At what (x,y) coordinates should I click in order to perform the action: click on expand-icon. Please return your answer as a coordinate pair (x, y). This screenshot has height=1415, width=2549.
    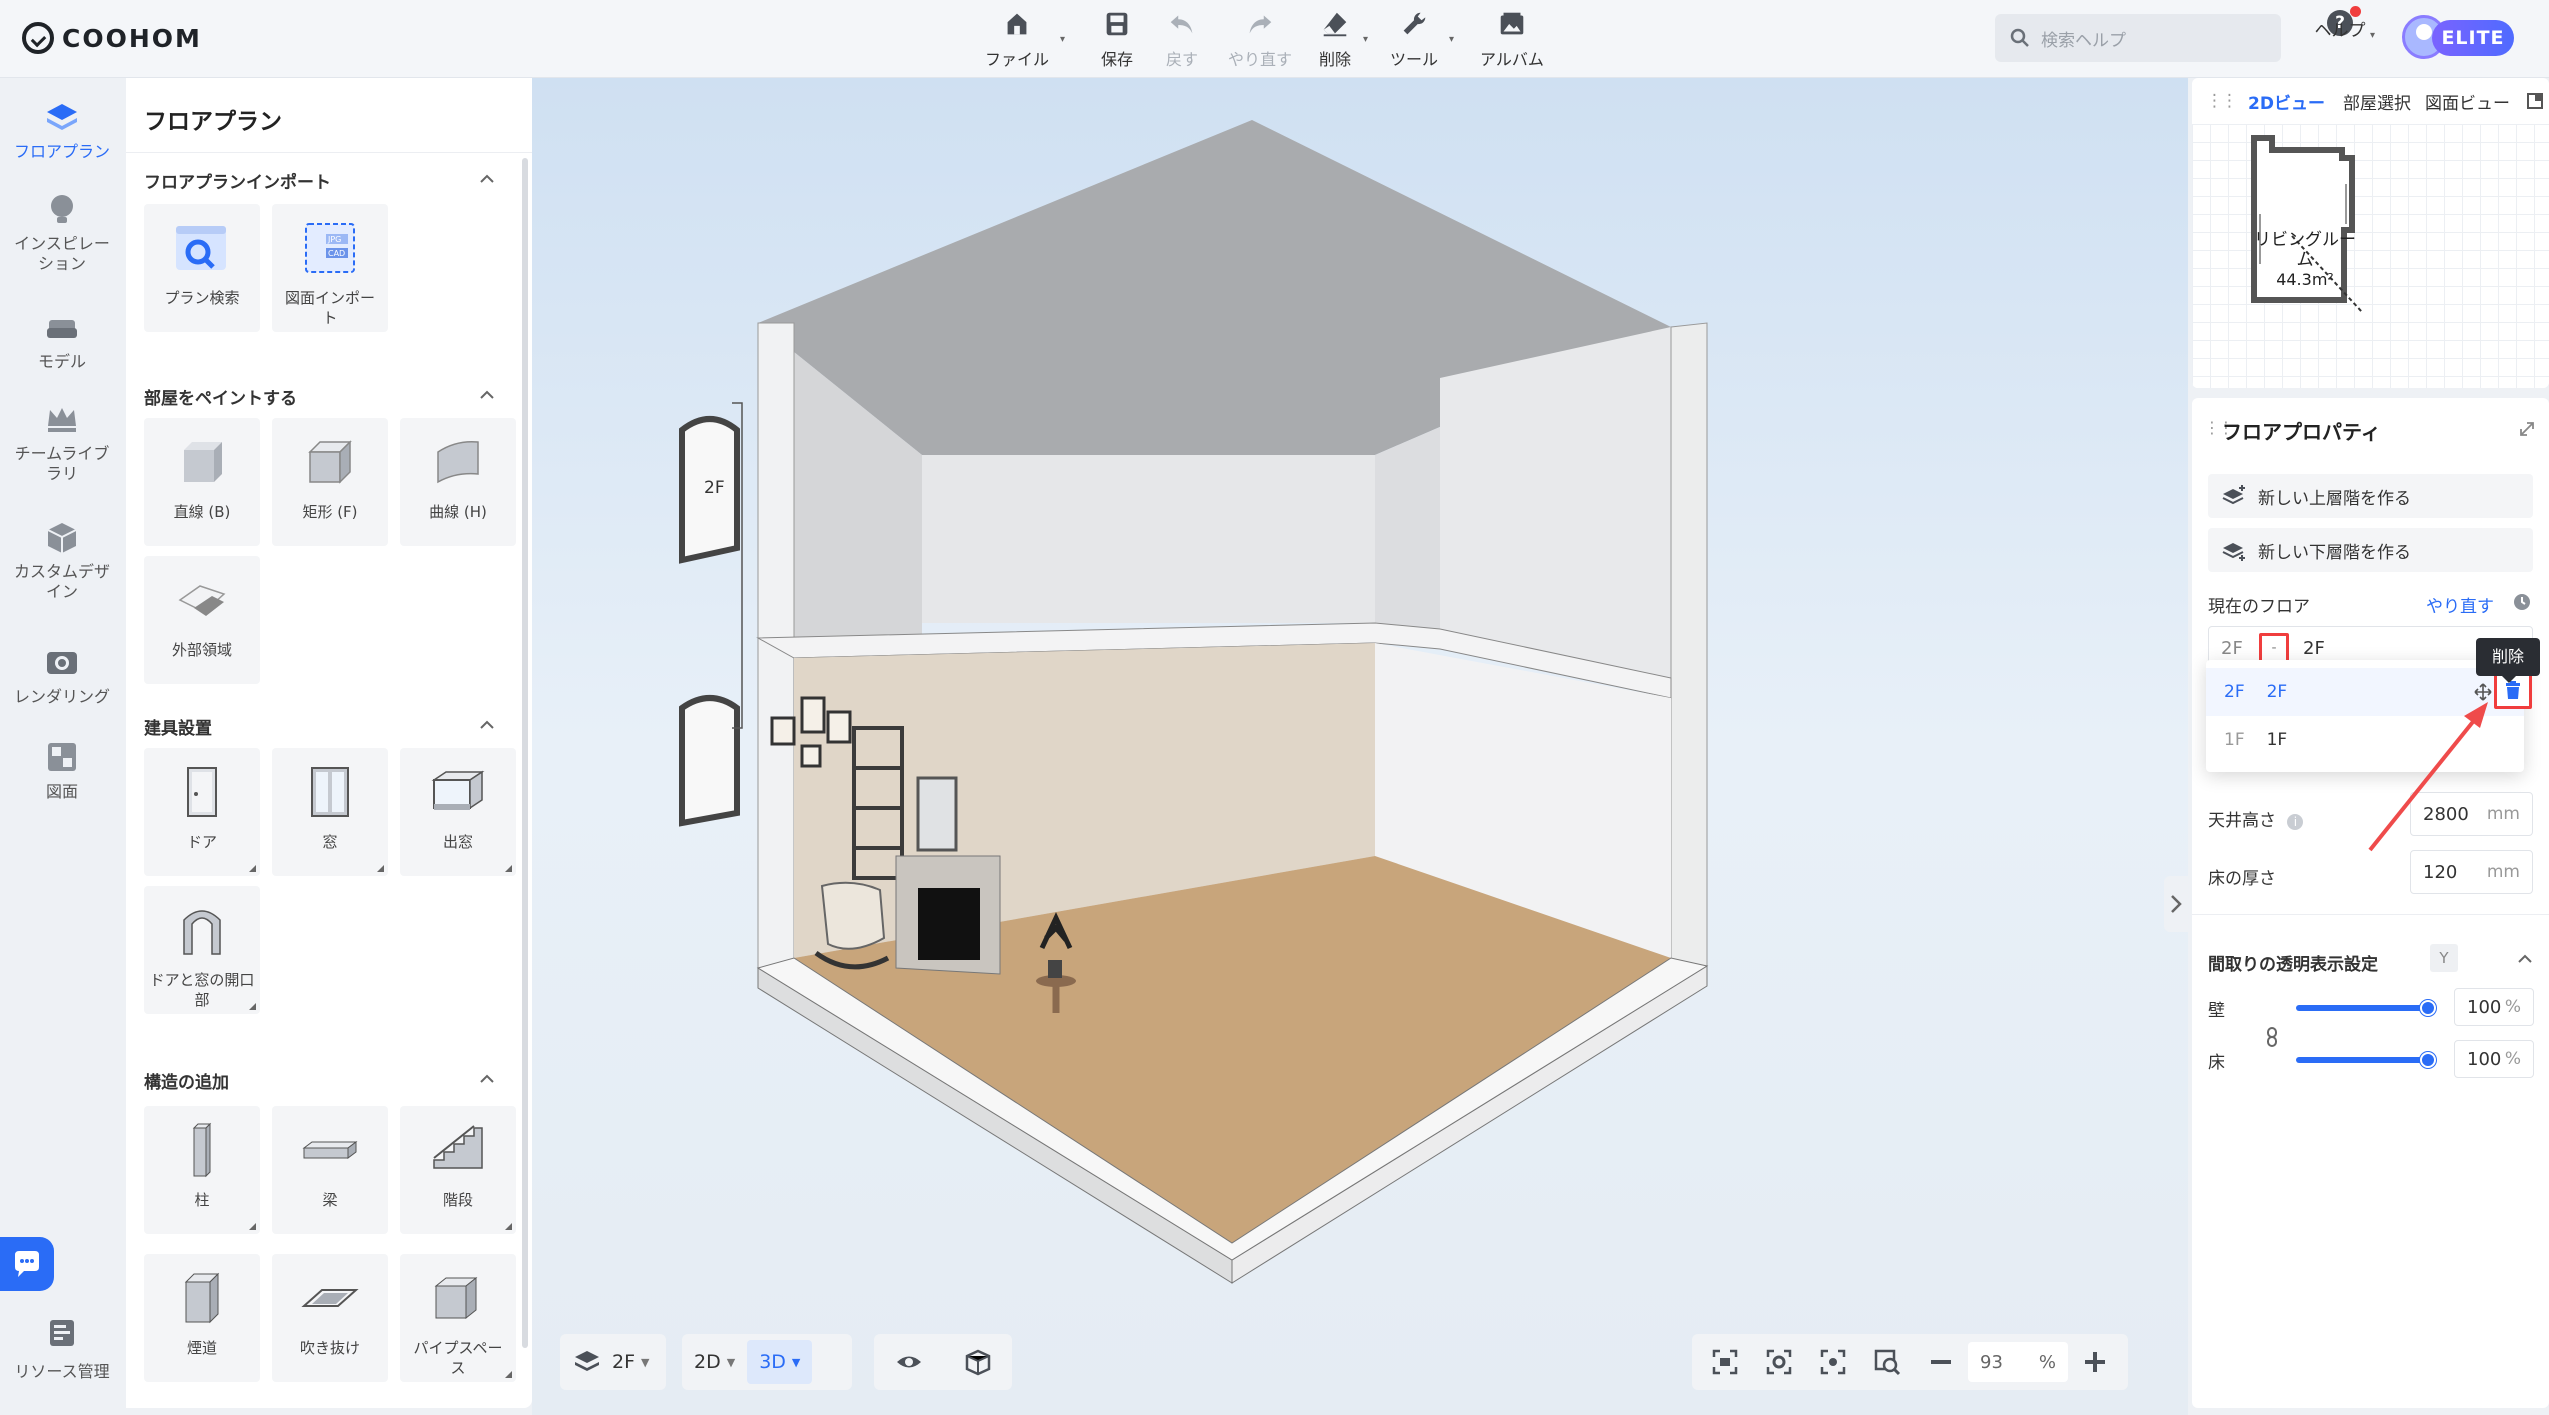
    Looking at the image, I should click on (2527, 429).